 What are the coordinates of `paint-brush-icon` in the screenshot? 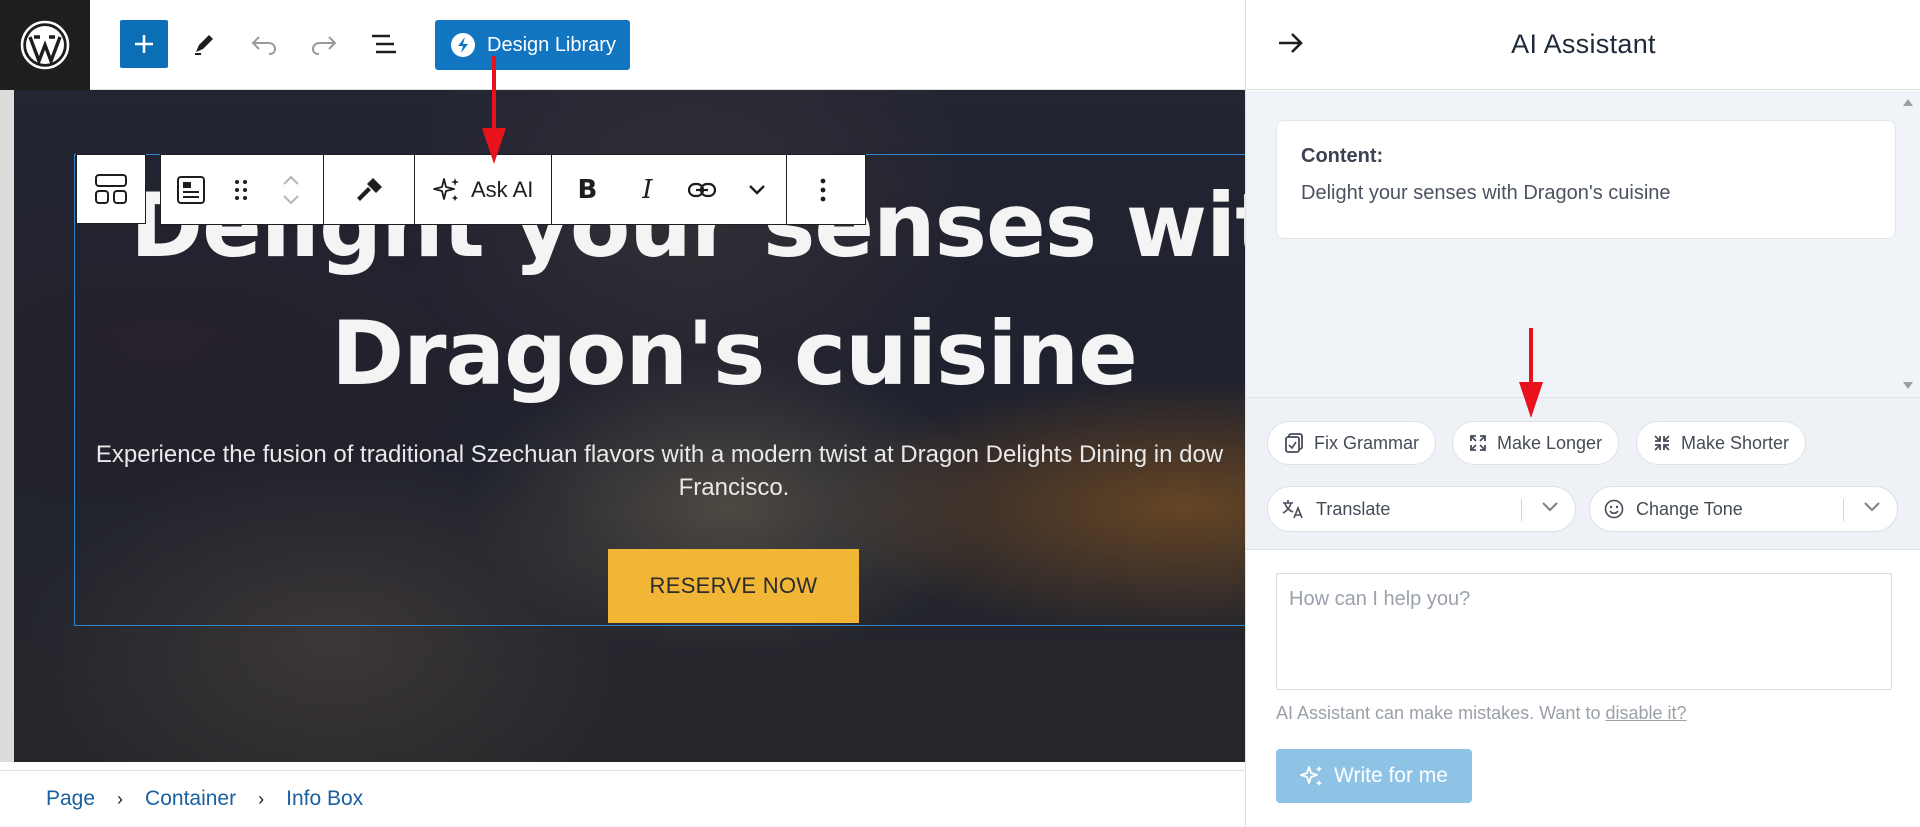 It's located at (369, 189).